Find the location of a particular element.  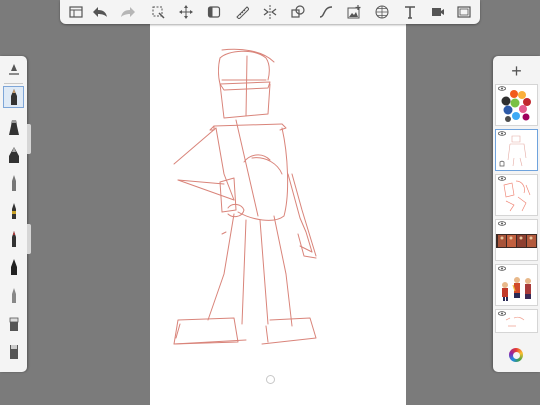

layer-color-puck is located at coordinates (516, 105).